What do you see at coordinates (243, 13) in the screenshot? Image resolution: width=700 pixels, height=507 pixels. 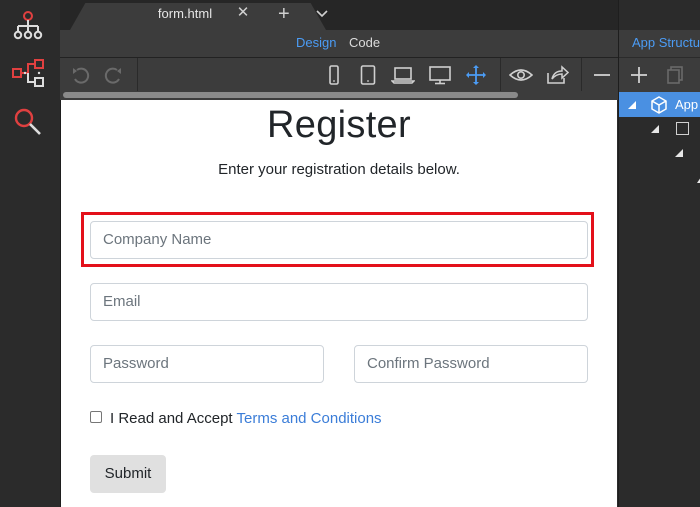 I see `close-icon: ✕` at bounding box center [243, 13].